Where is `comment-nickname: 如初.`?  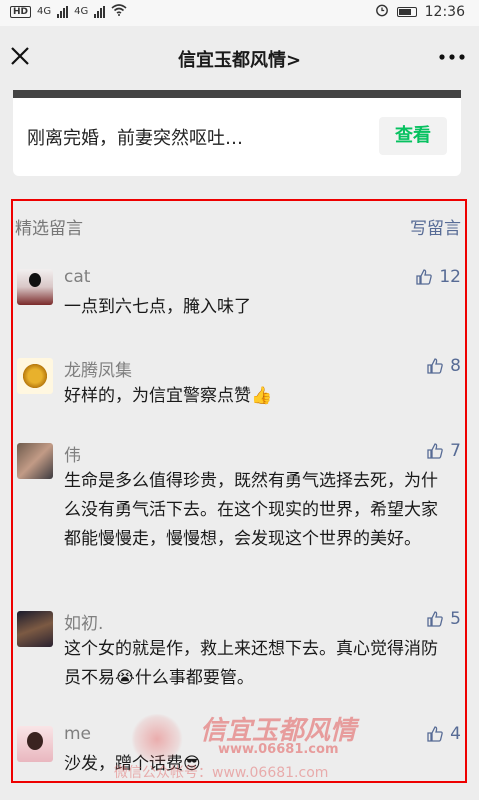
comment-nickname: 如初. is located at coordinates (84, 624).